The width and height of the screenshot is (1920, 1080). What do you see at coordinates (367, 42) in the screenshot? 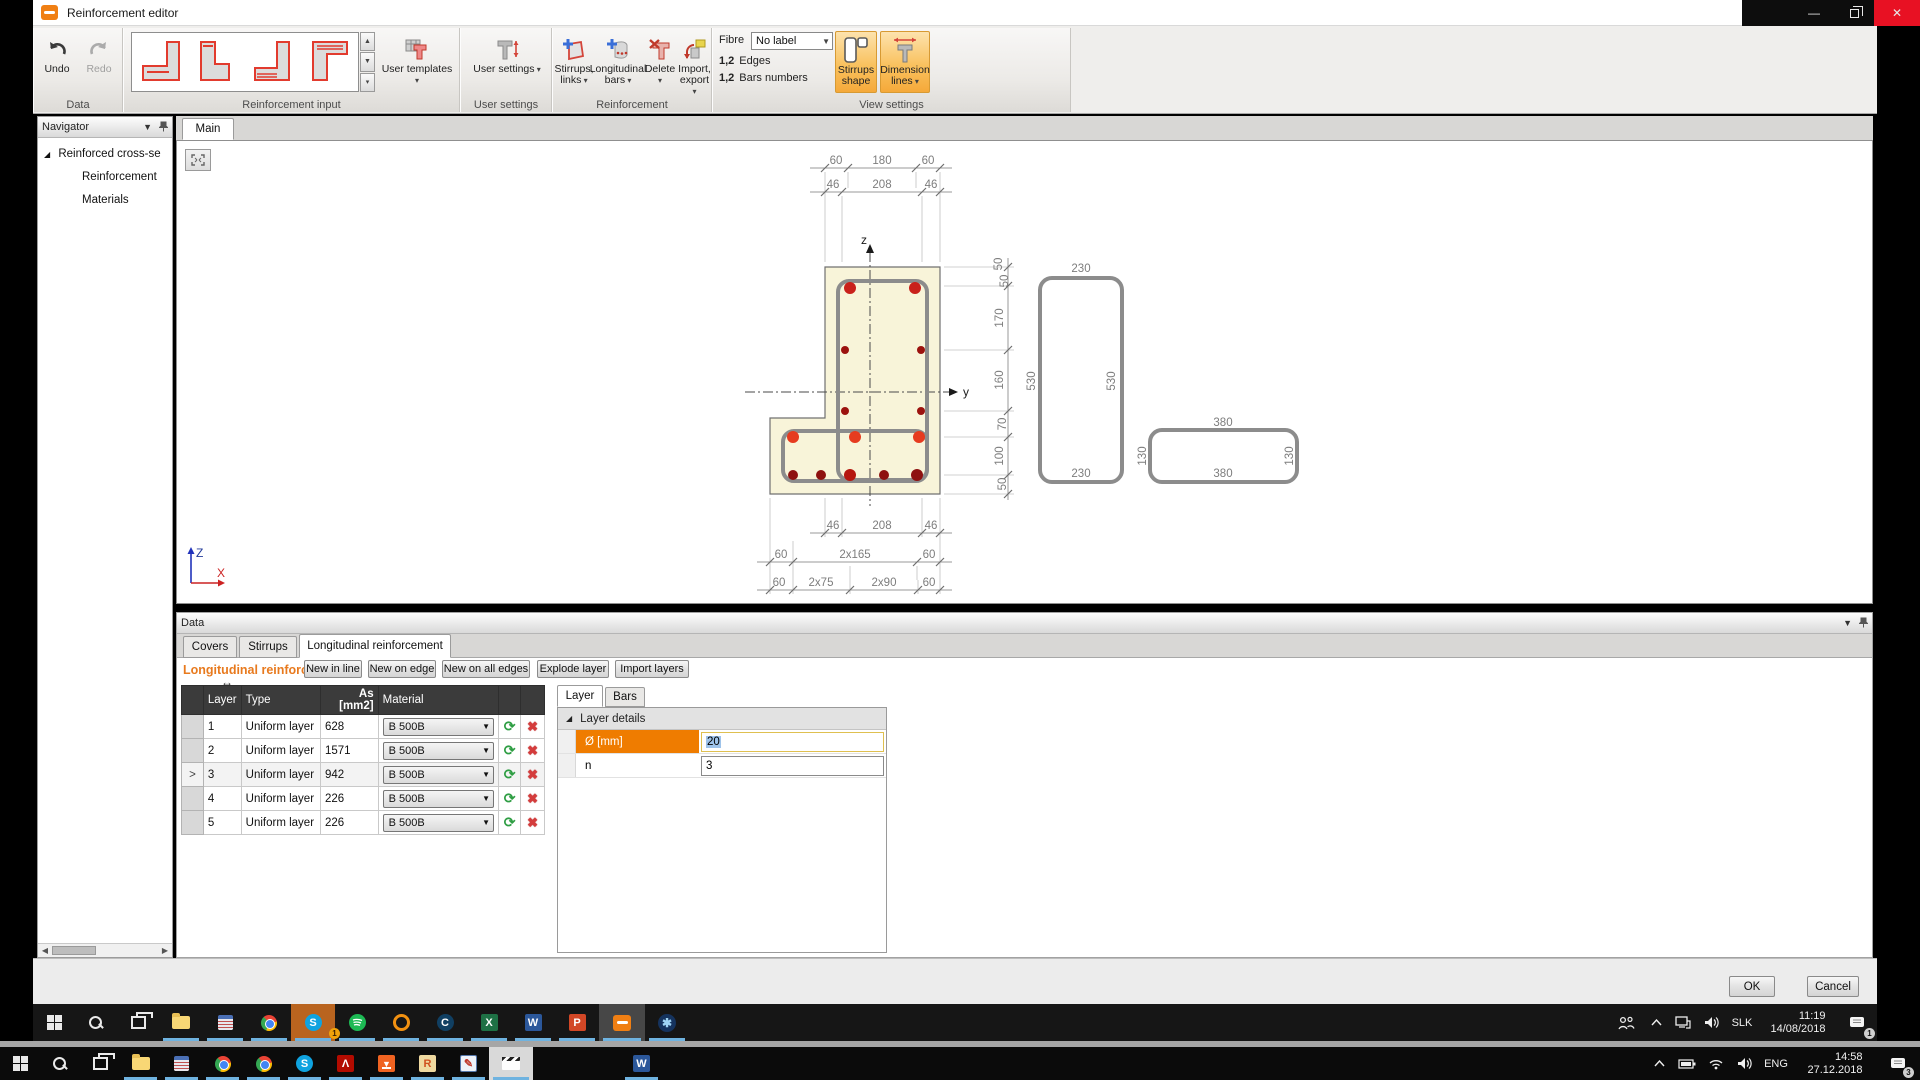
I see `template-scroll-up: ▲` at bounding box center [367, 42].